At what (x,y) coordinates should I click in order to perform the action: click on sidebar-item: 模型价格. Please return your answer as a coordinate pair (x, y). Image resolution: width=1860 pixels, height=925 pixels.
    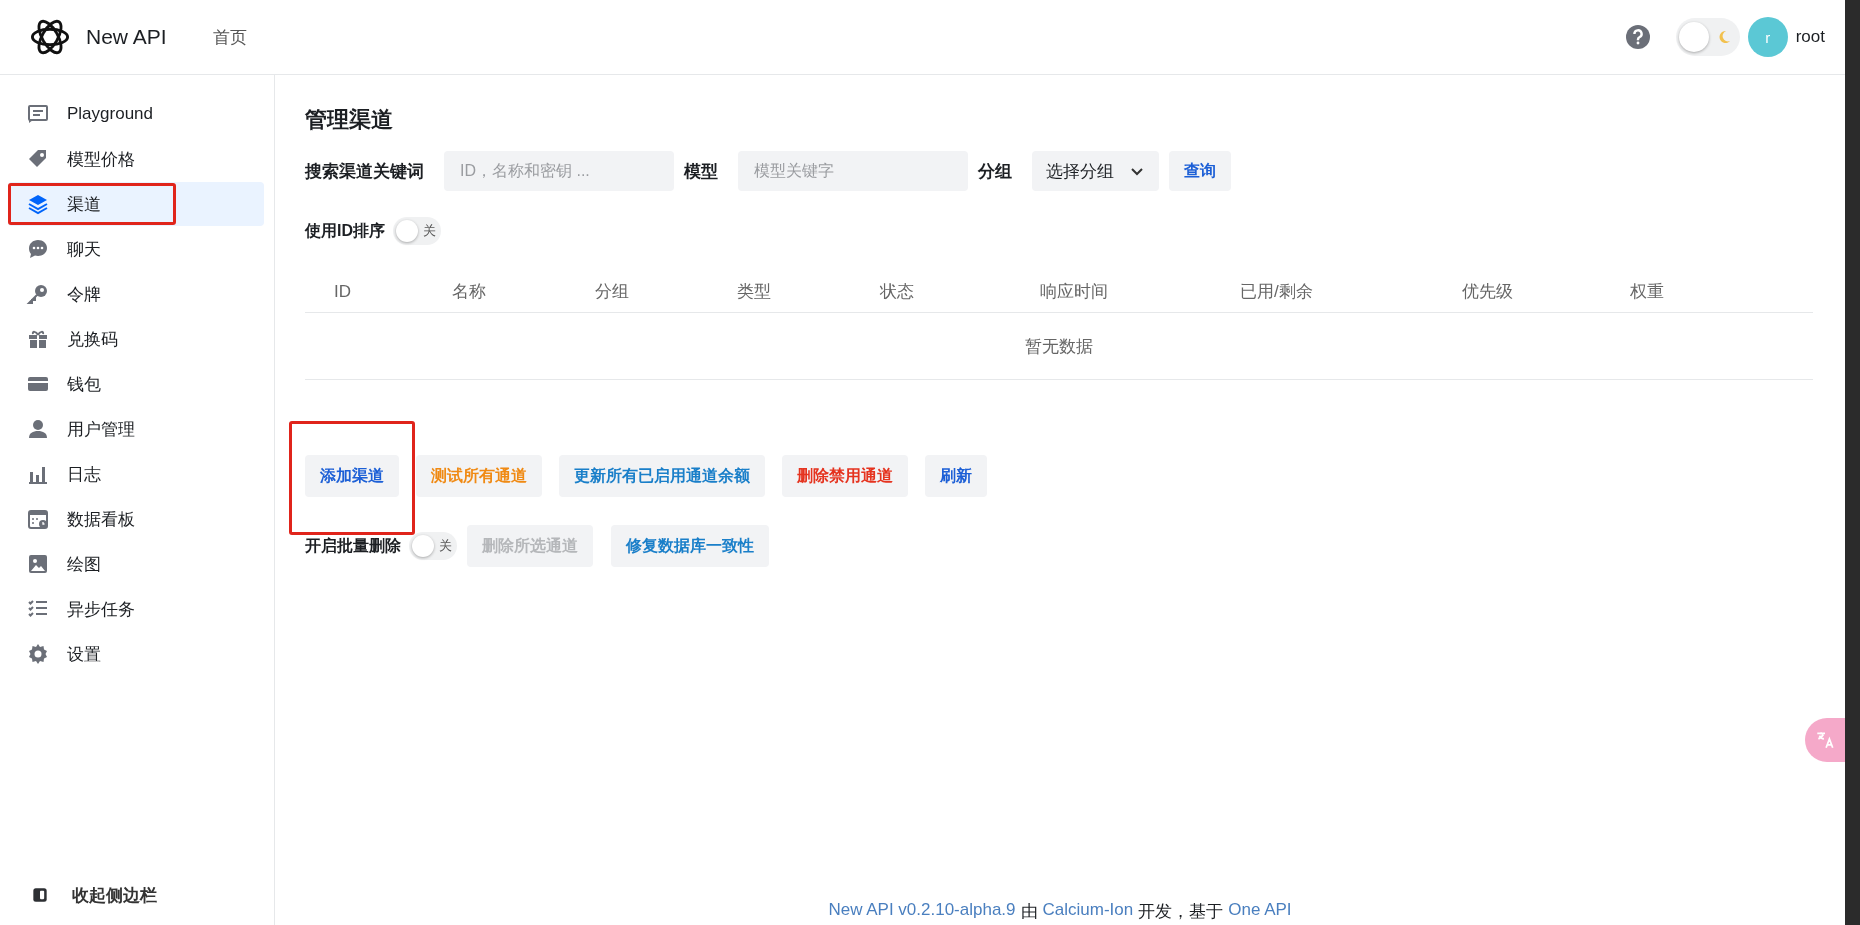
    Looking at the image, I should click on (136, 159).